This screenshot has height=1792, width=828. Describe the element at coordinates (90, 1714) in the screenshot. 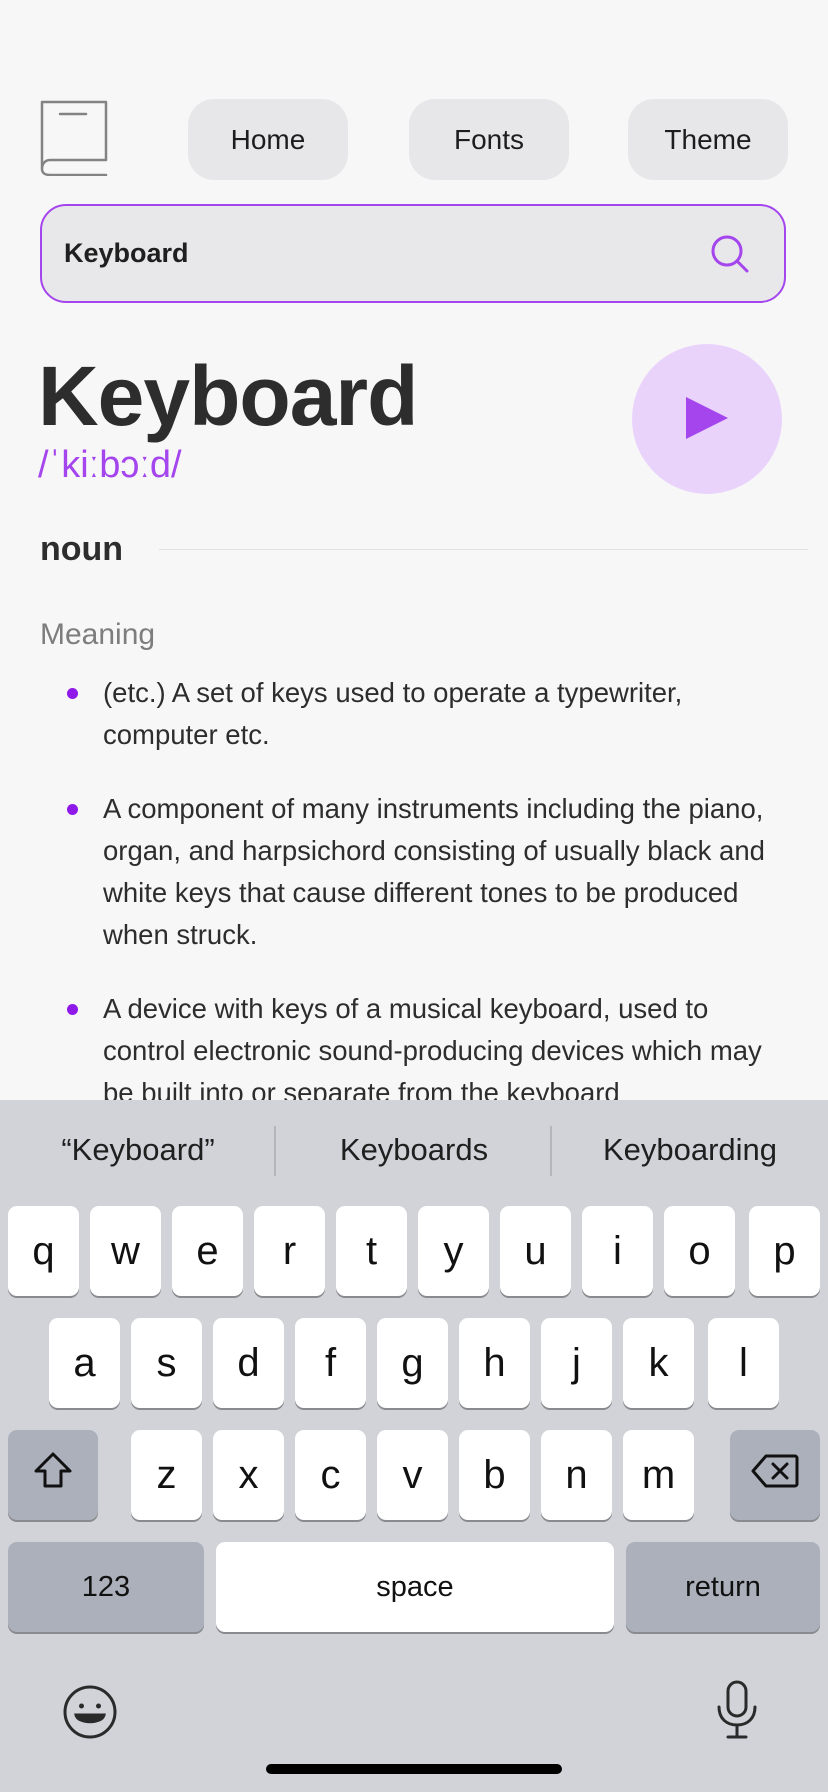

I see `emoji-icon` at that location.